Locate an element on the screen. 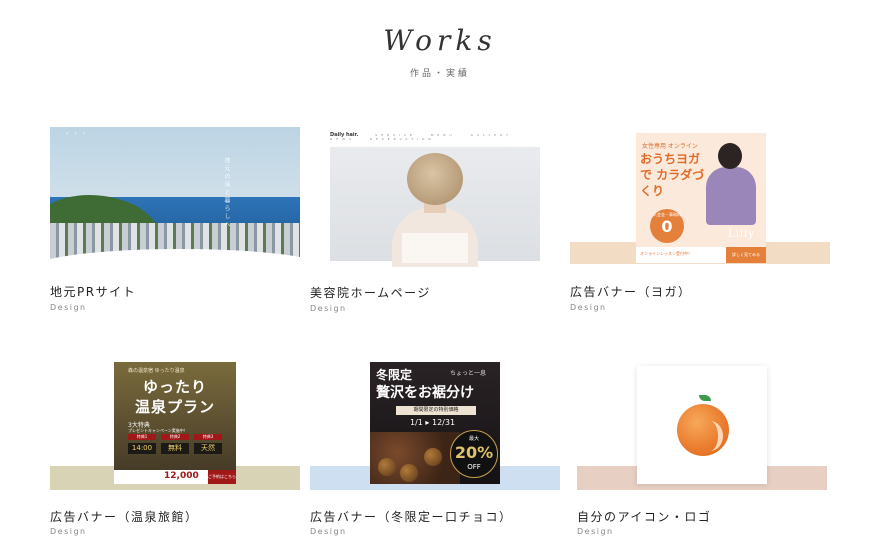 This screenshot has width=880, height=560. sky is located at coordinates (175, 162).